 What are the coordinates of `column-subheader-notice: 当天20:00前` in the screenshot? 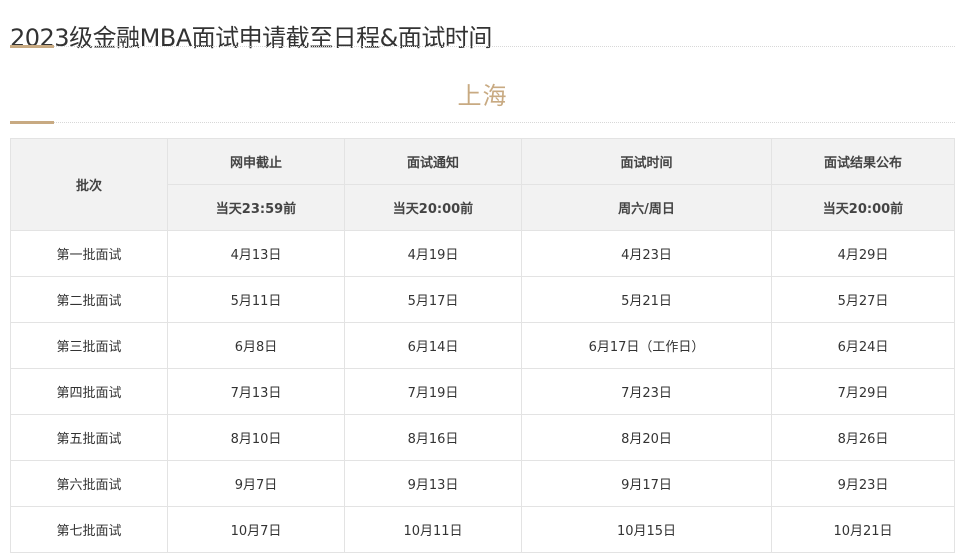 It's located at (433, 207).